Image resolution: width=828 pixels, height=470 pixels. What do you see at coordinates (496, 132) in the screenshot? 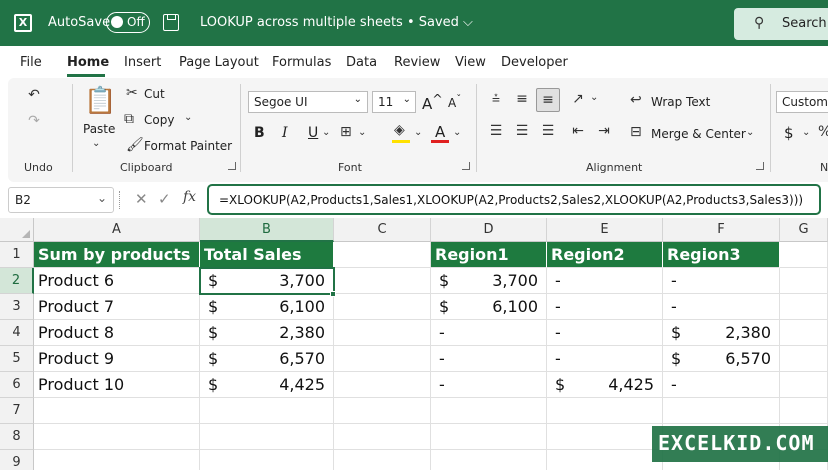
I see `align-left-icon: ☰` at bounding box center [496, 132].